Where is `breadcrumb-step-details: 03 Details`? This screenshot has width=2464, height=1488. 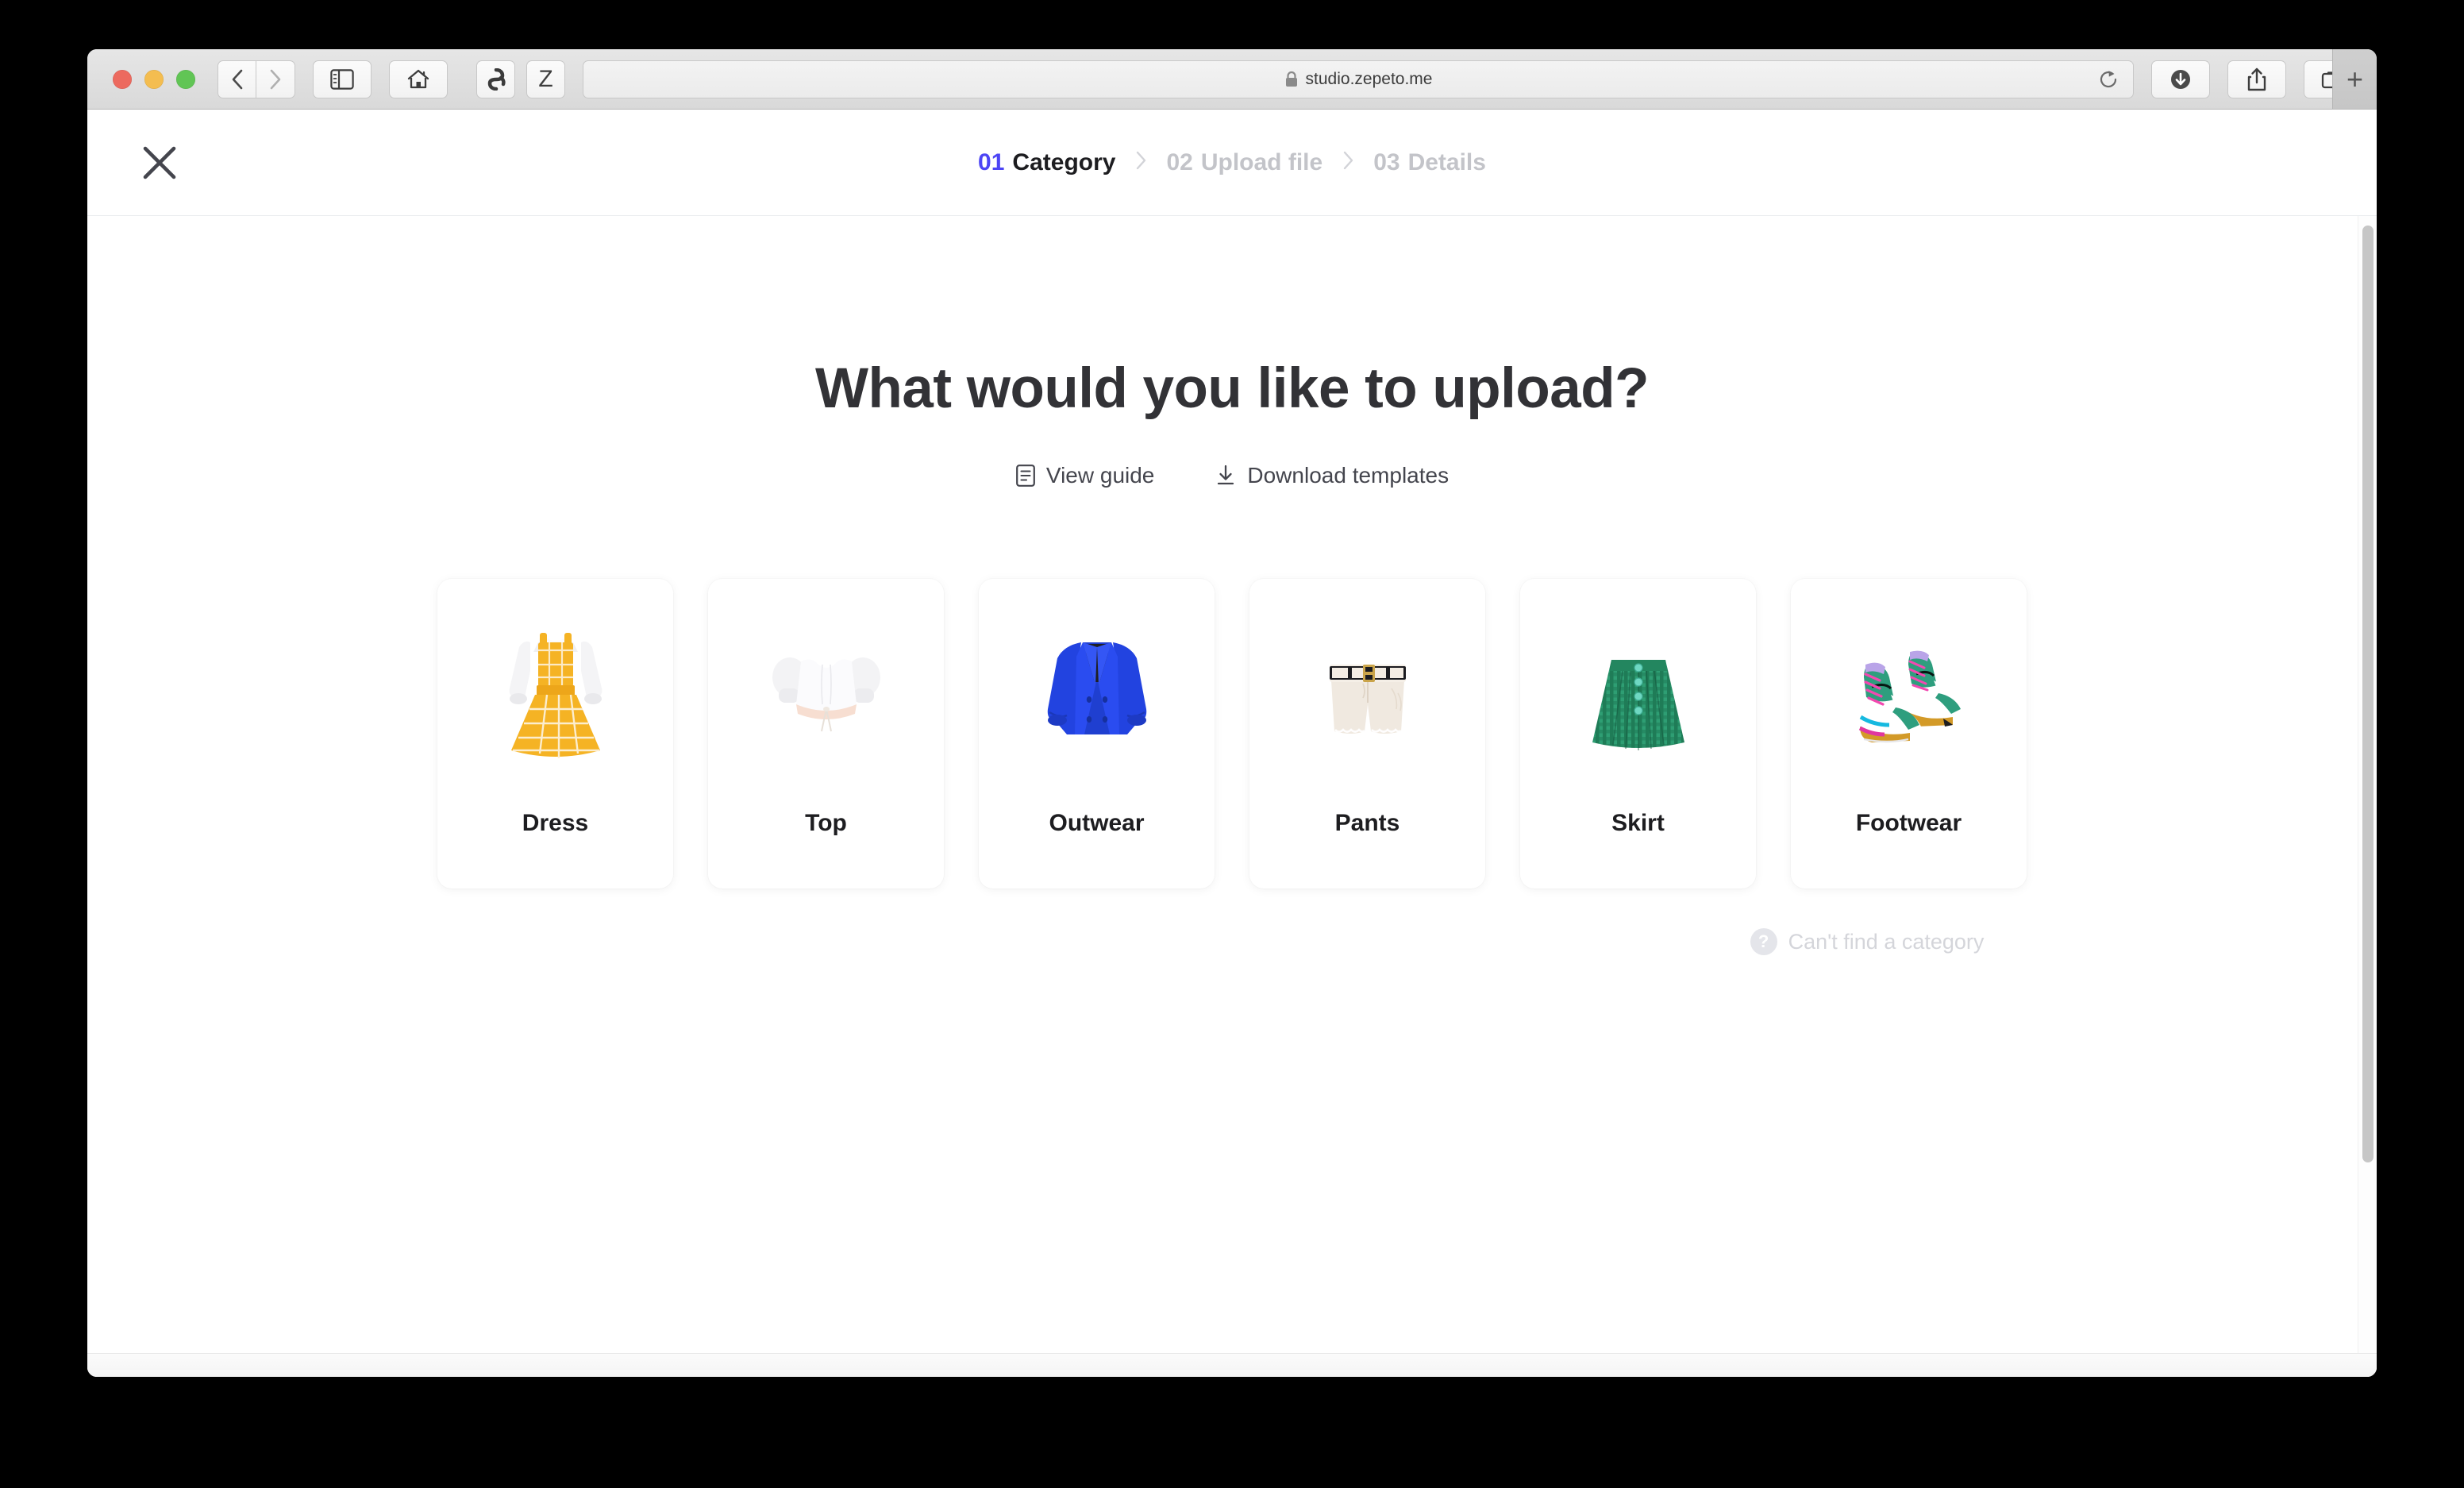 breadcrumb-step-details: 03 Details is located at coordinates (1429, 163).